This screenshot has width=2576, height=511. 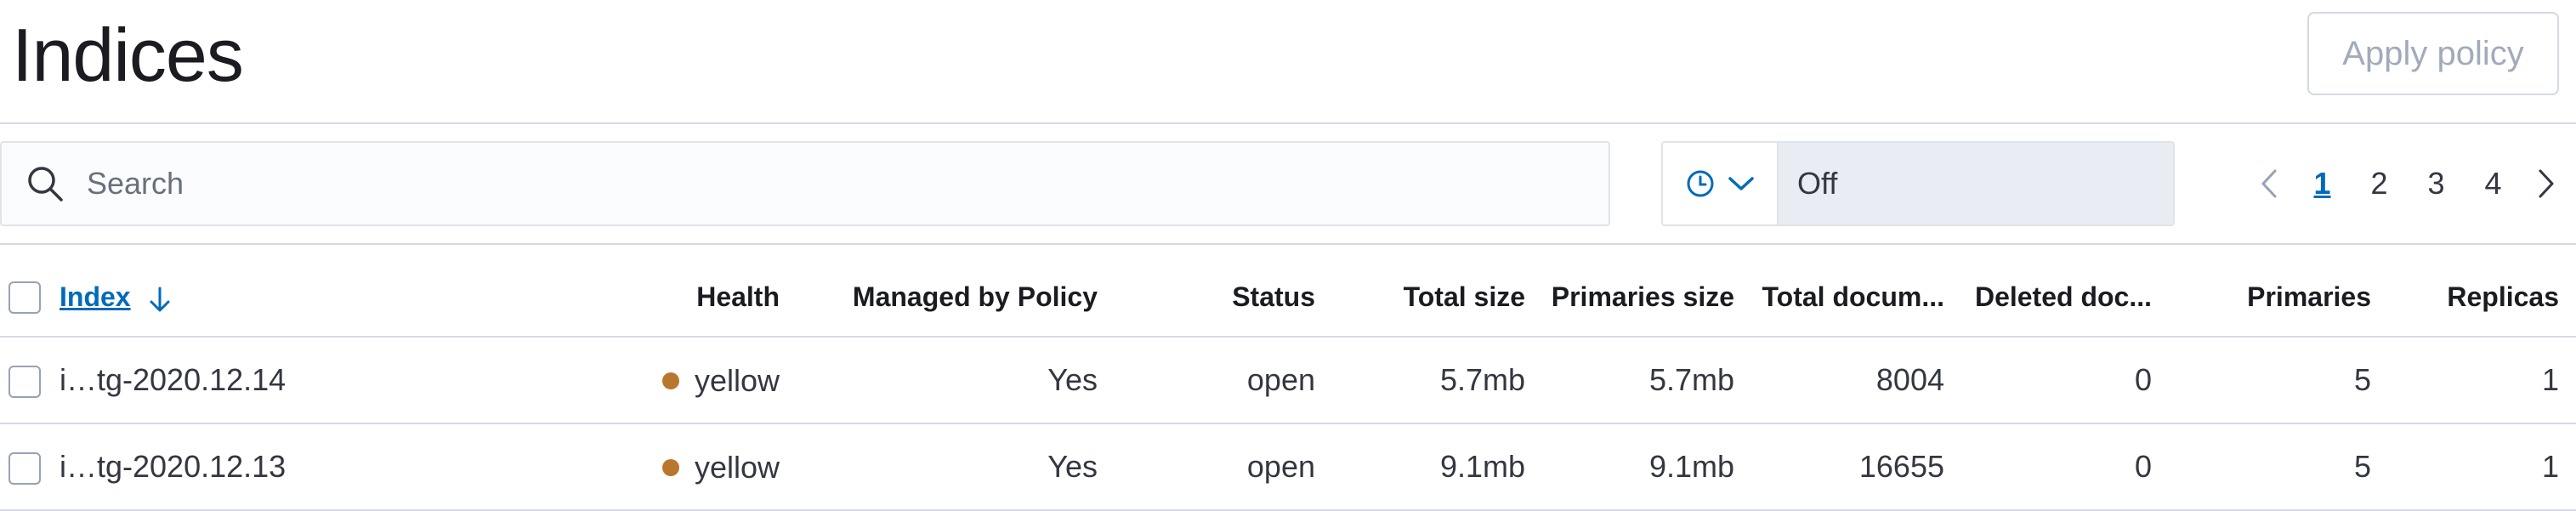 I want to click on previous-page-button, so click(x=2269, y=184).